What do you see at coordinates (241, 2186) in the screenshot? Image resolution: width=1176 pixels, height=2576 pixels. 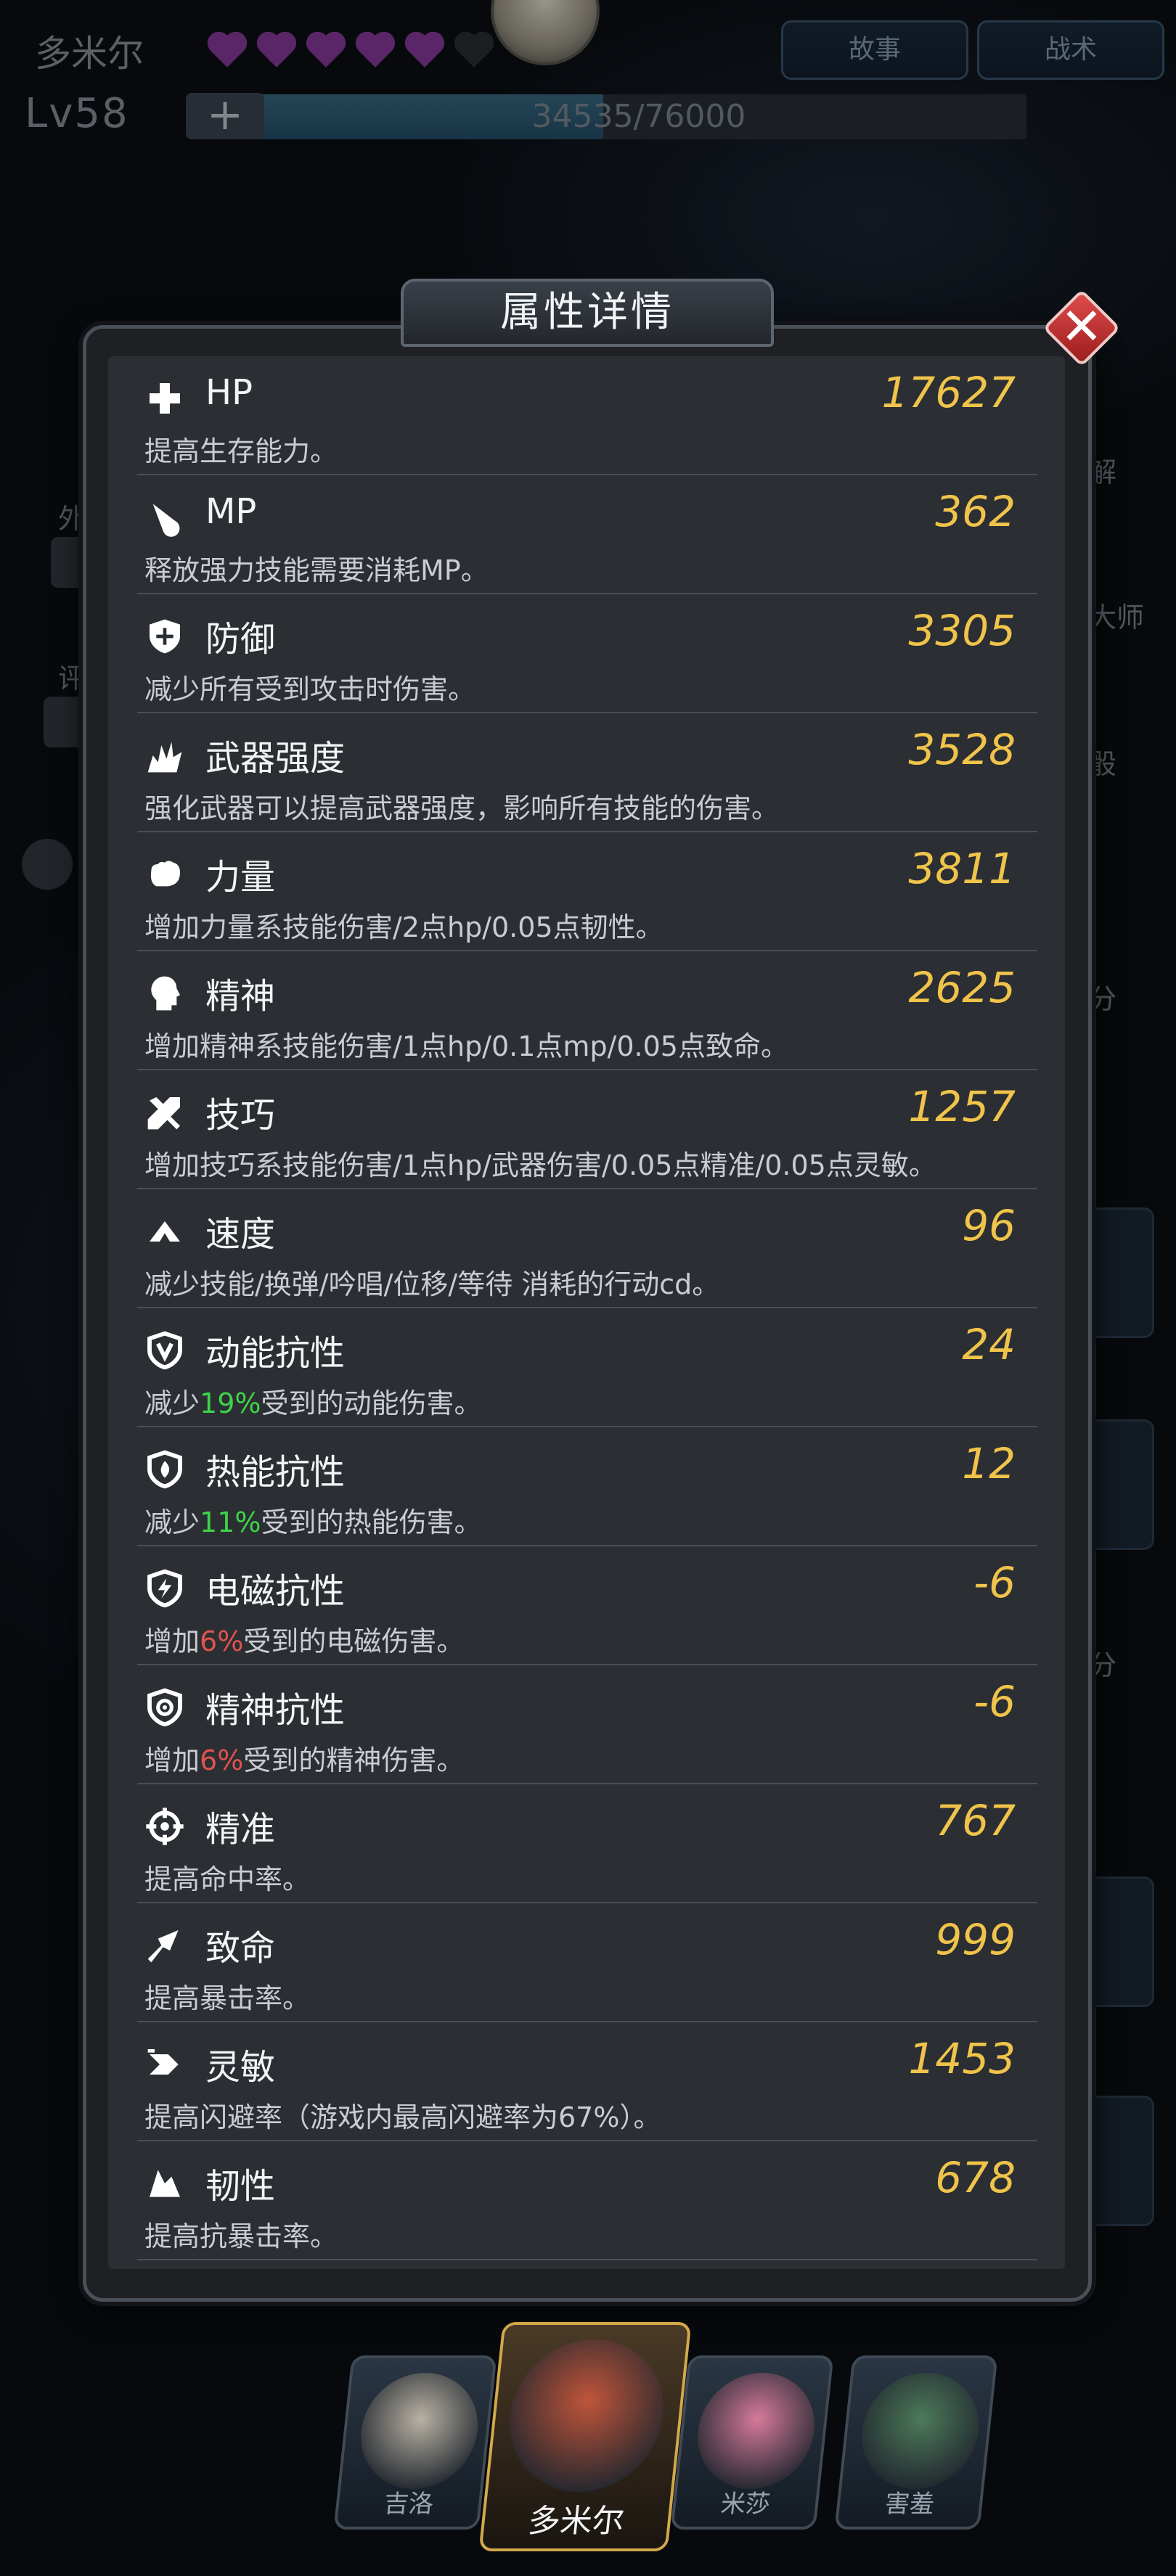 I see `attribute-name: 韧性` at bounding box center [241, 2186].